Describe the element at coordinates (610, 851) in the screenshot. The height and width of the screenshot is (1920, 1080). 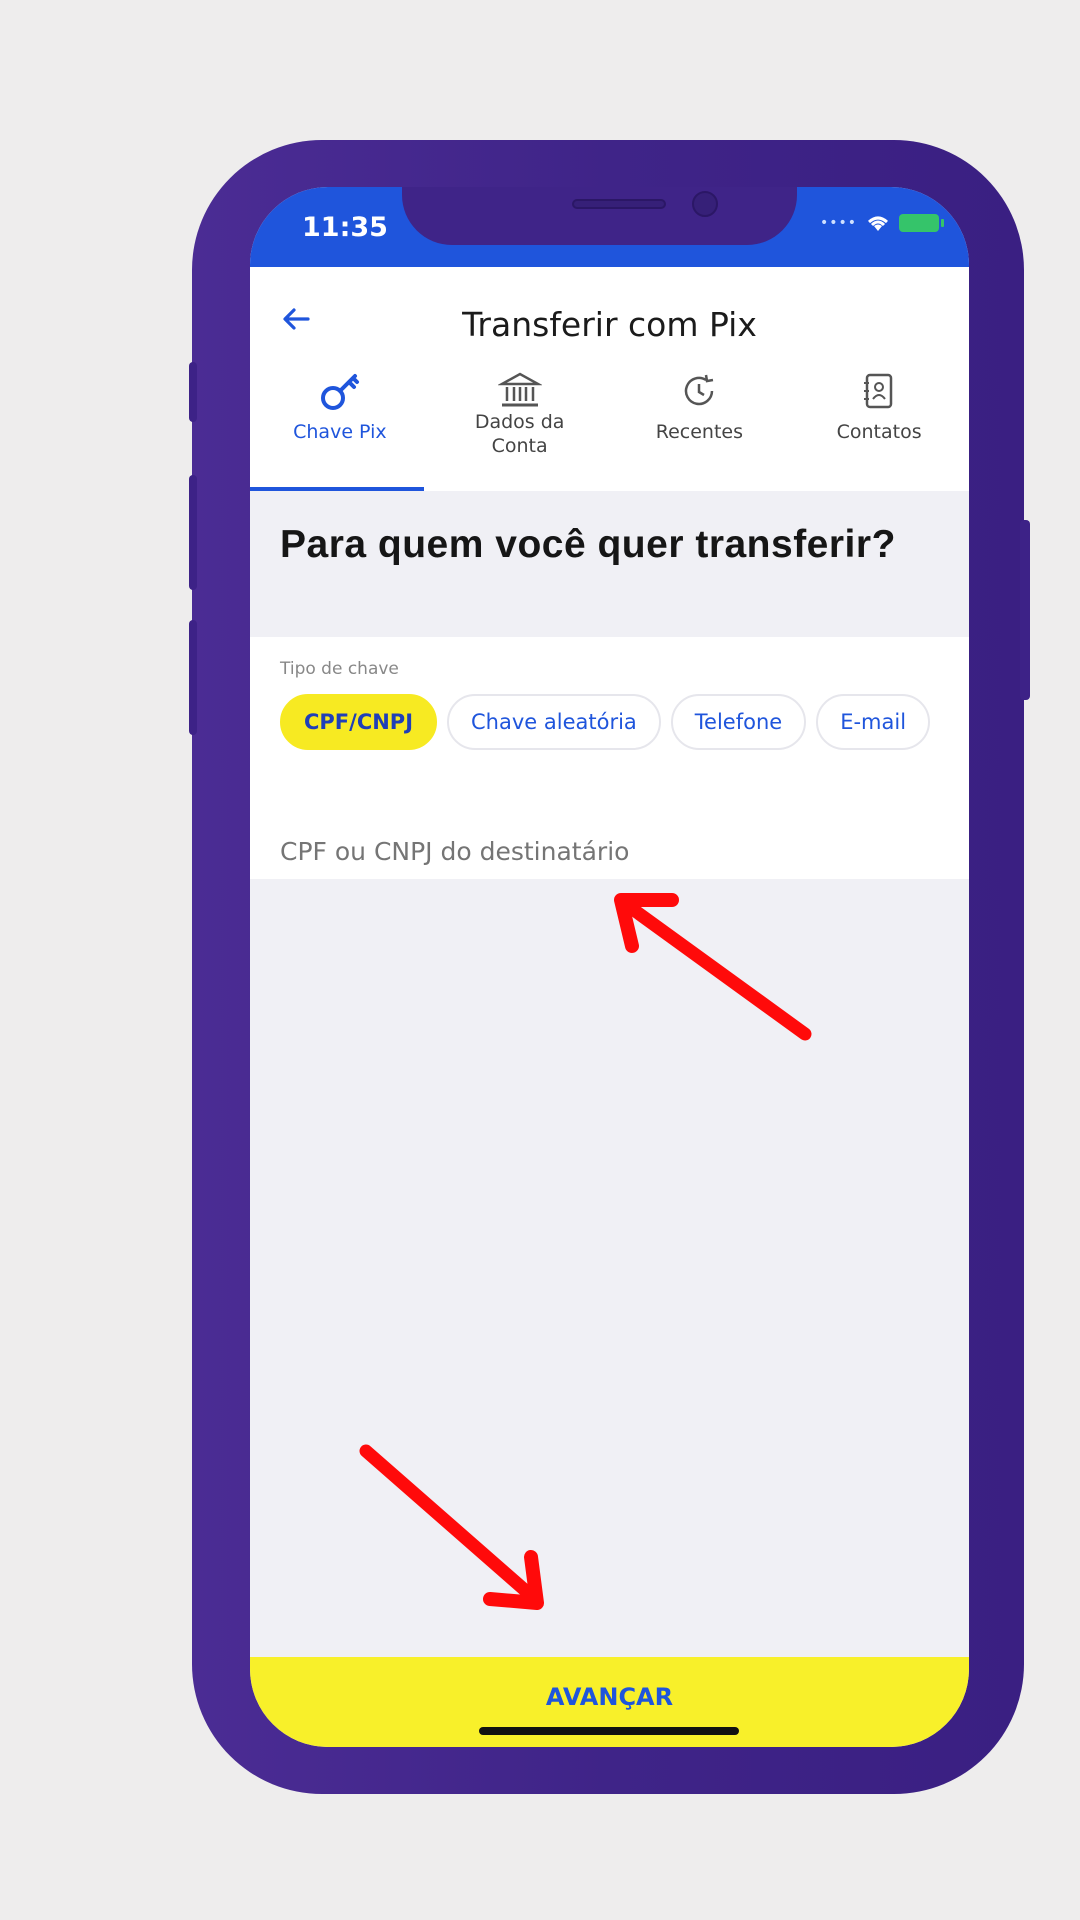
I see `recipient-input` at that location.